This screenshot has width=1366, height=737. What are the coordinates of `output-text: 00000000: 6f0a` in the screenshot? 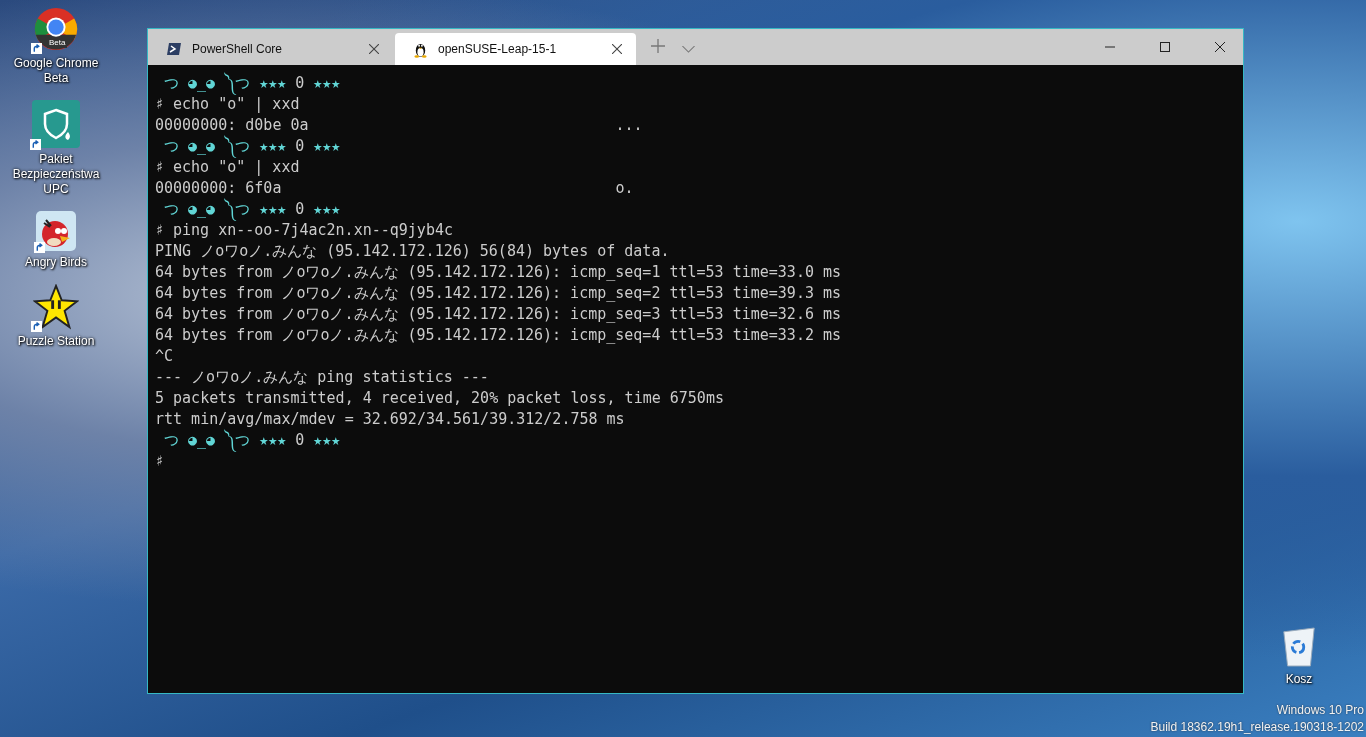 It's located at (219, 188).